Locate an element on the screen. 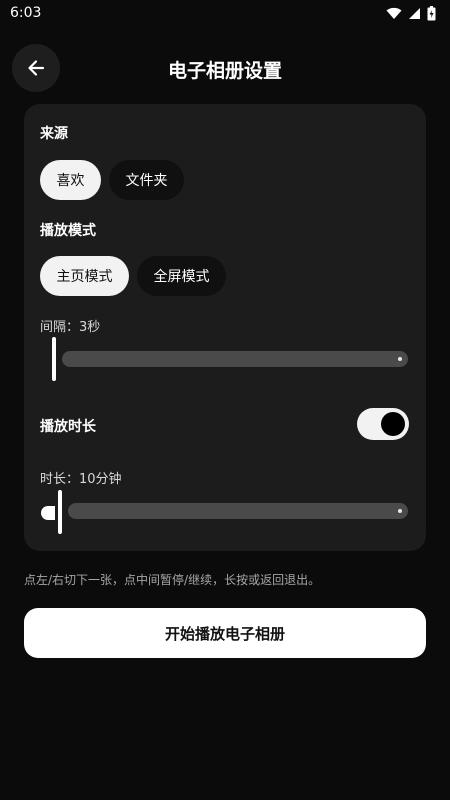 The height and width of the screenshot is (800, 450). play-mode-option-home: 主页模式 is located at coordinates (84, 276).